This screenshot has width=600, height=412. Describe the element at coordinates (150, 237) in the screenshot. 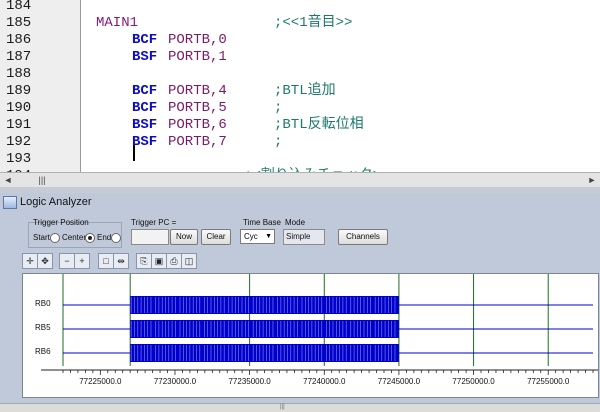

I see `trigger-pc-field` at that location.